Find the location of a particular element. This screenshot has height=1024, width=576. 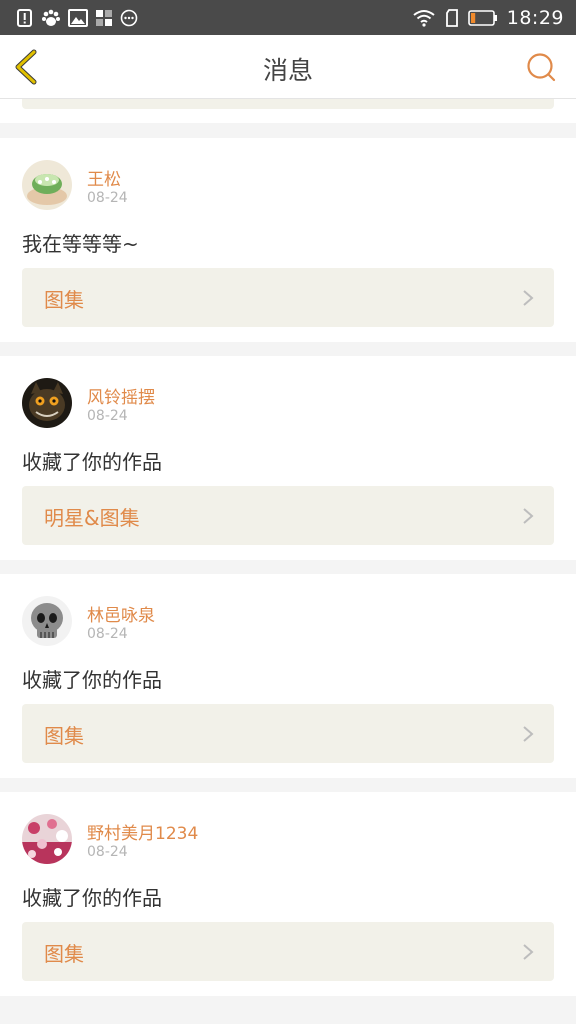

message-text: 我在等等等~ is located at coordinates (80, 244).